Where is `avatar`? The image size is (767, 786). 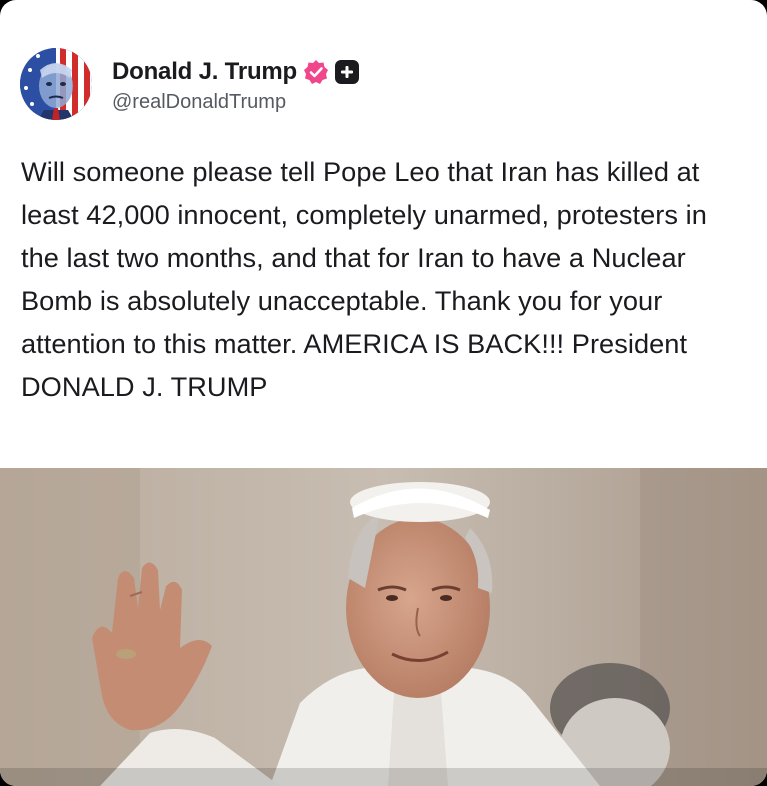
avatar is located at coordinates (56, 84).